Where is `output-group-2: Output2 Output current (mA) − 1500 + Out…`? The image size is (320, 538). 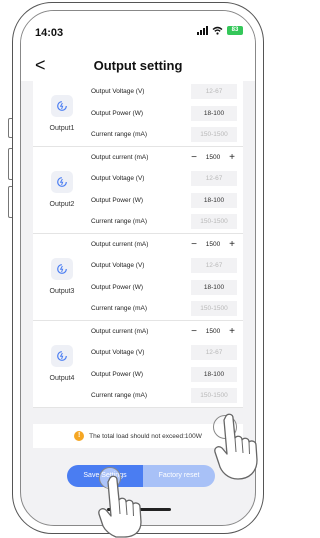 output-group-2: Output2 Output current (mA) − 1500 + Out… is located at coordinates (138, 190).